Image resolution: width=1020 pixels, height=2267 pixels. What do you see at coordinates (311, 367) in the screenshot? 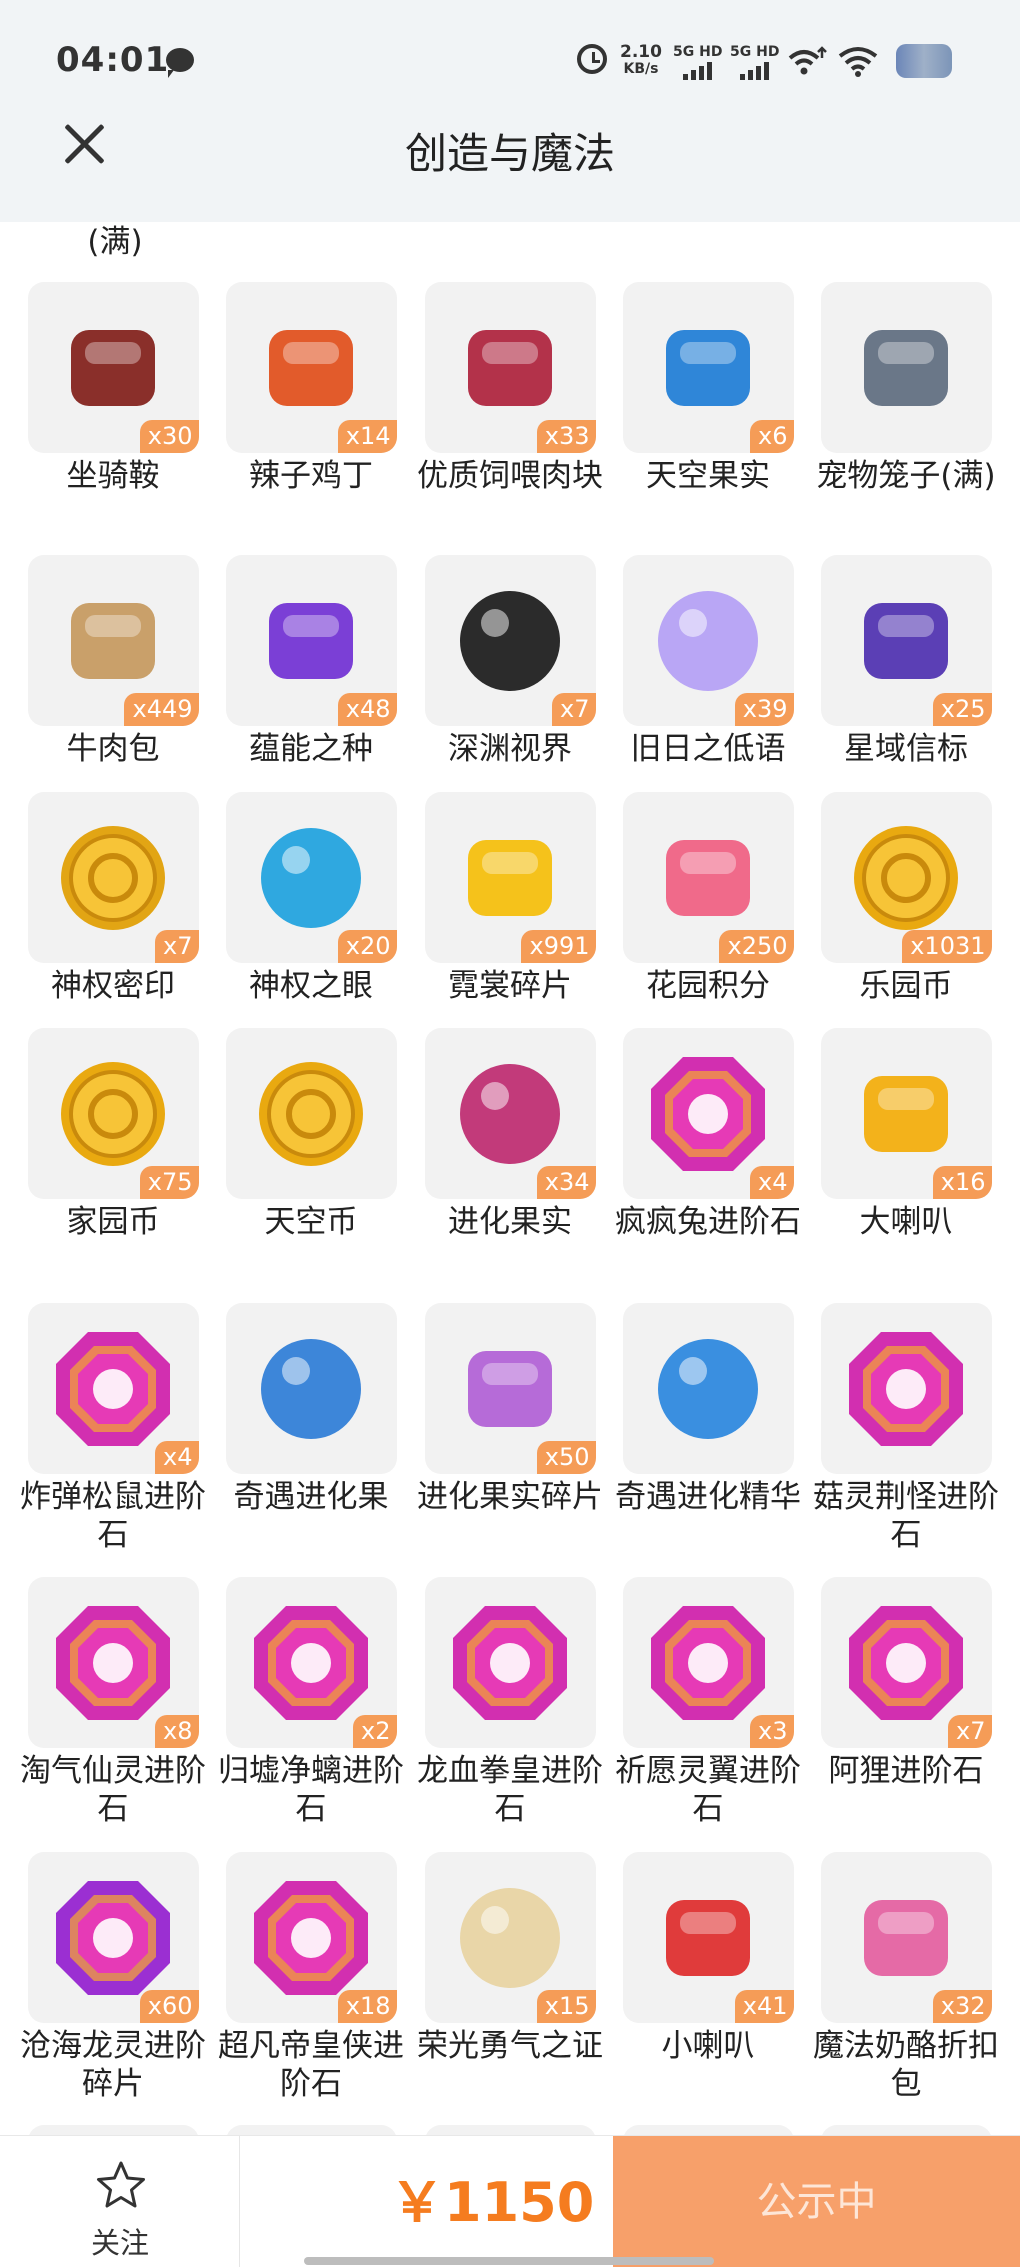
I see `item-tile: x14` at bounding box center [311, 367].